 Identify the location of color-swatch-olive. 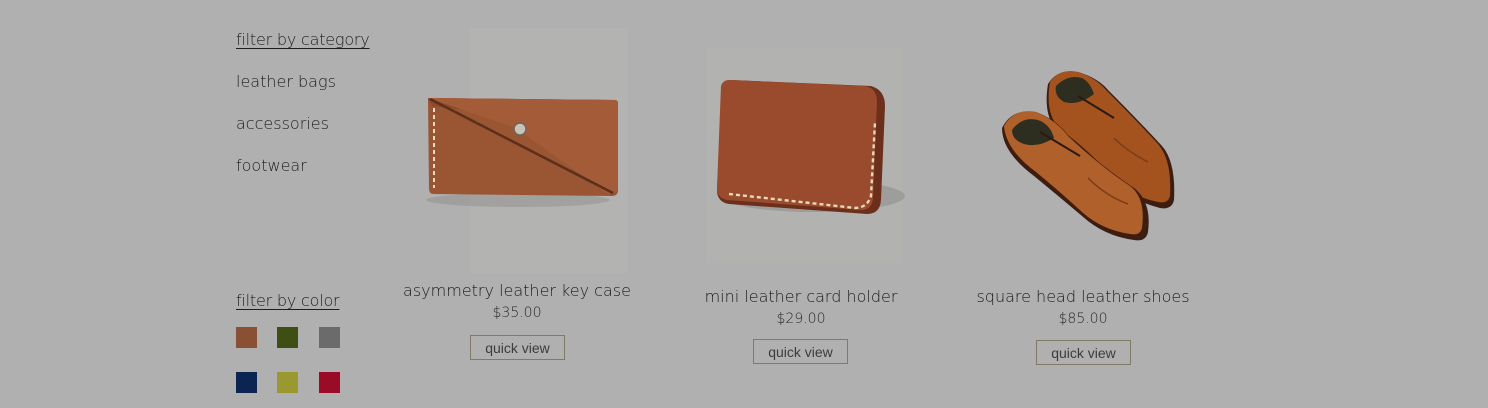
(287, 337).